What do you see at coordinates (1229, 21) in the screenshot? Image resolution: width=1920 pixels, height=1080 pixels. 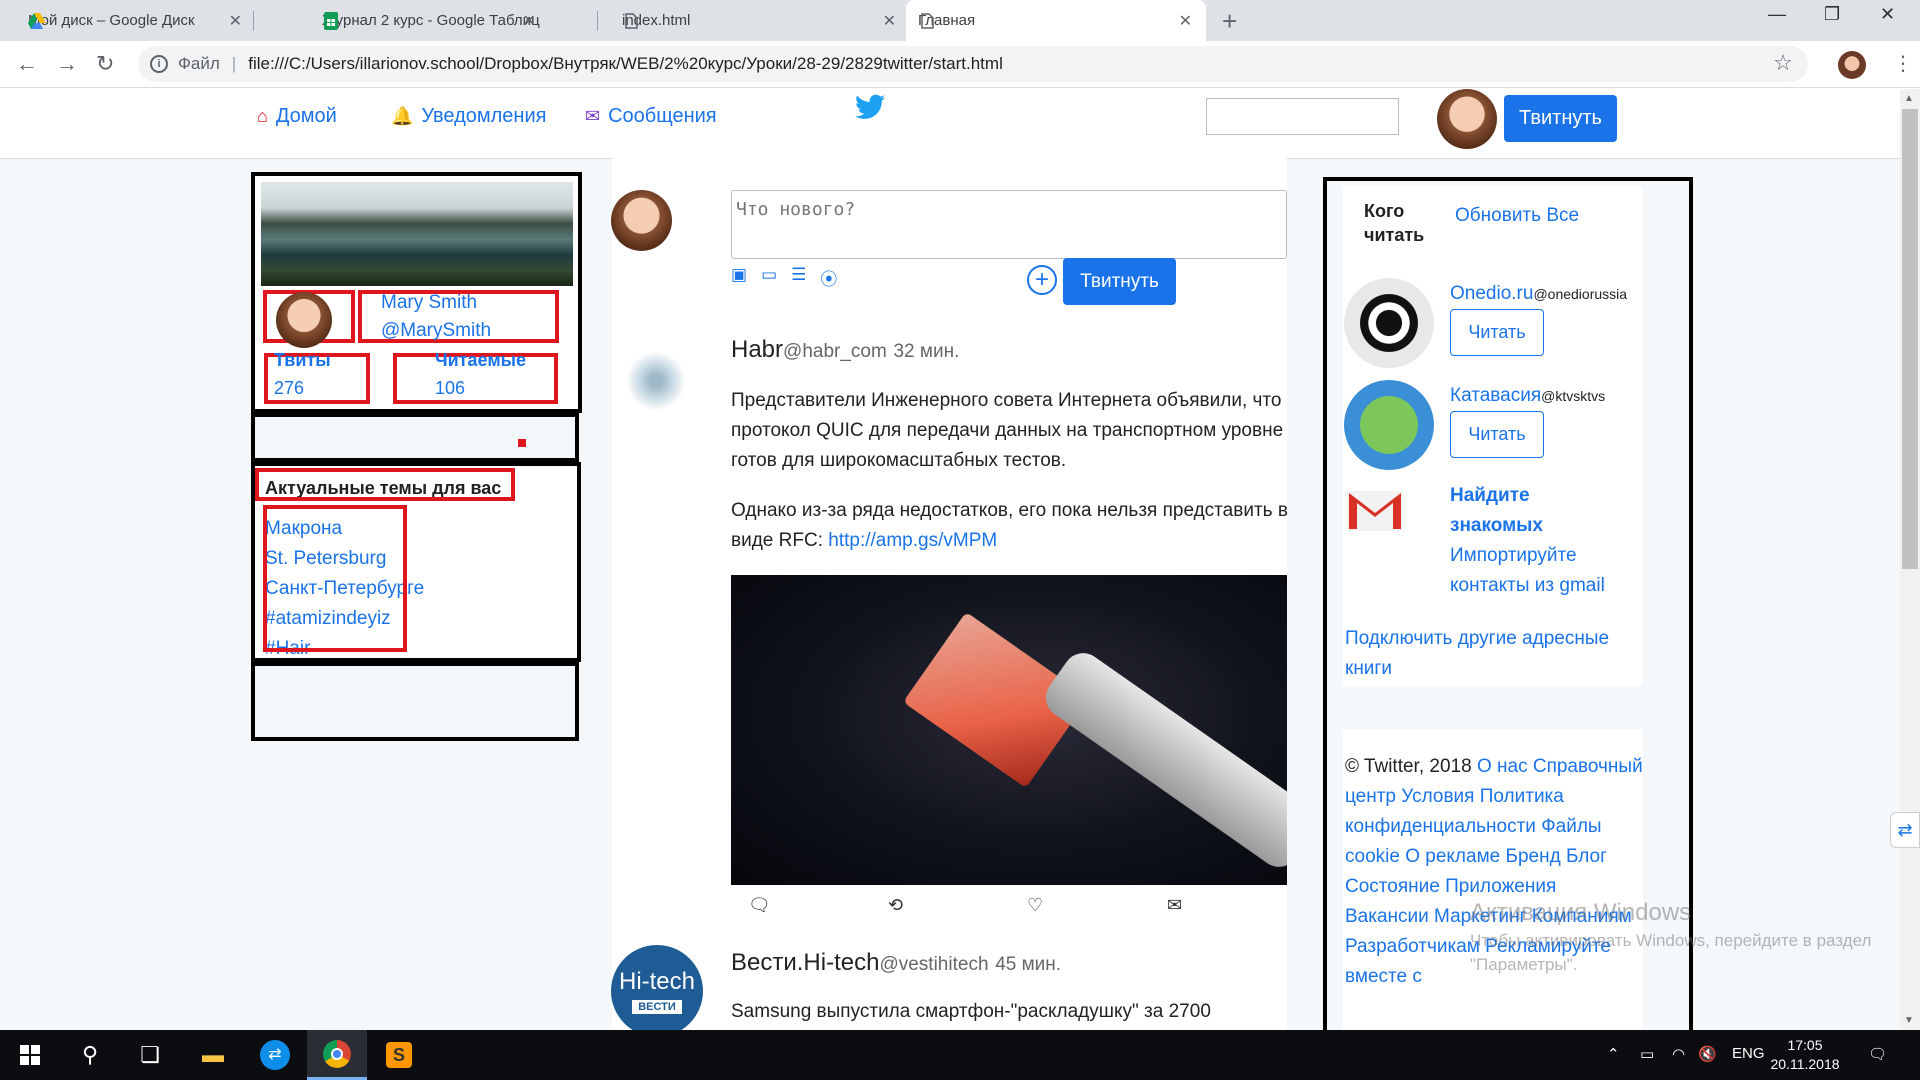 I see `new-tab-icon: +` at bounding box center [1229, 21].